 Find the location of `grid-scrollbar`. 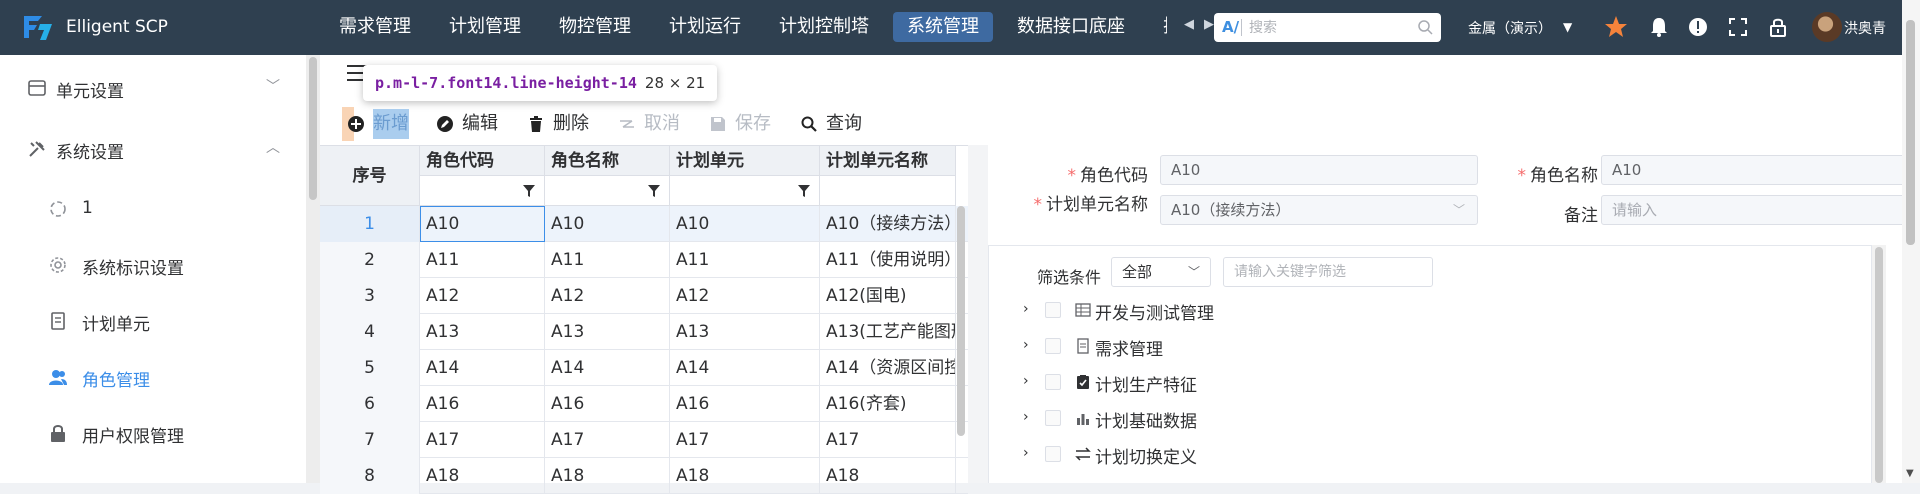

grid-scrollbar is located at coordinates (961, 345).